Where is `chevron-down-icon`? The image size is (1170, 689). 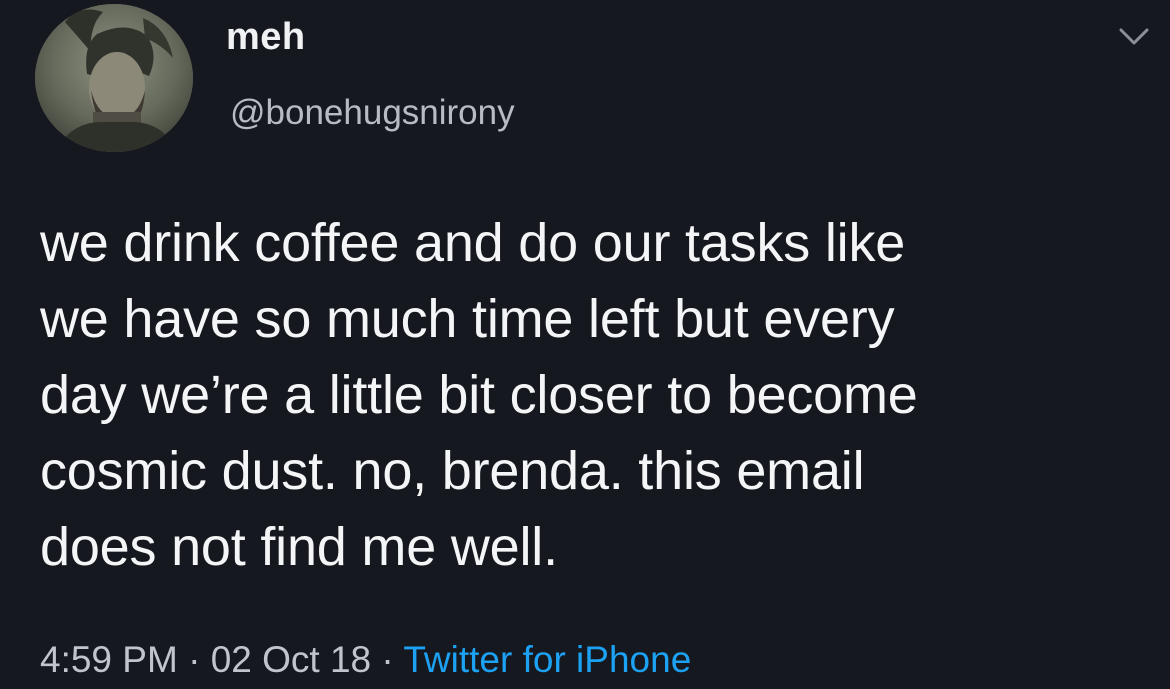
chevron-down-icon is located at coordinates (1134, 36).